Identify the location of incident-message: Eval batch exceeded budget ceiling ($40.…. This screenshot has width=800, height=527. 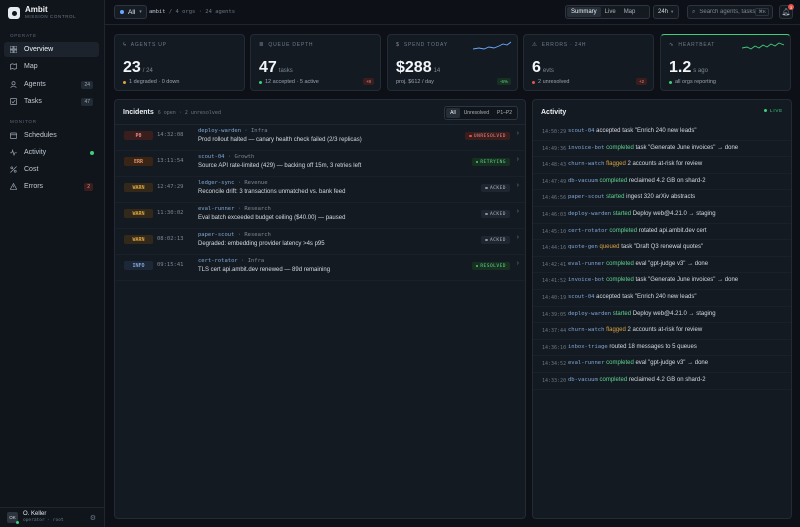
(272, 218).